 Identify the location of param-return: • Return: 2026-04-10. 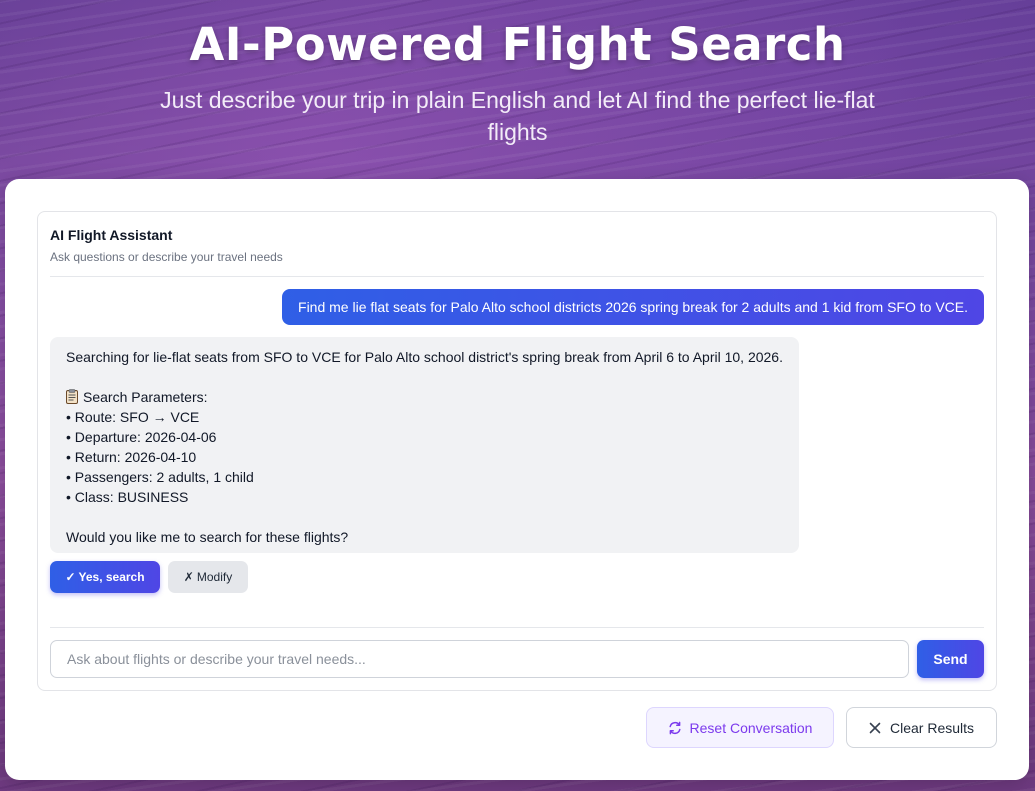
(131, 457).